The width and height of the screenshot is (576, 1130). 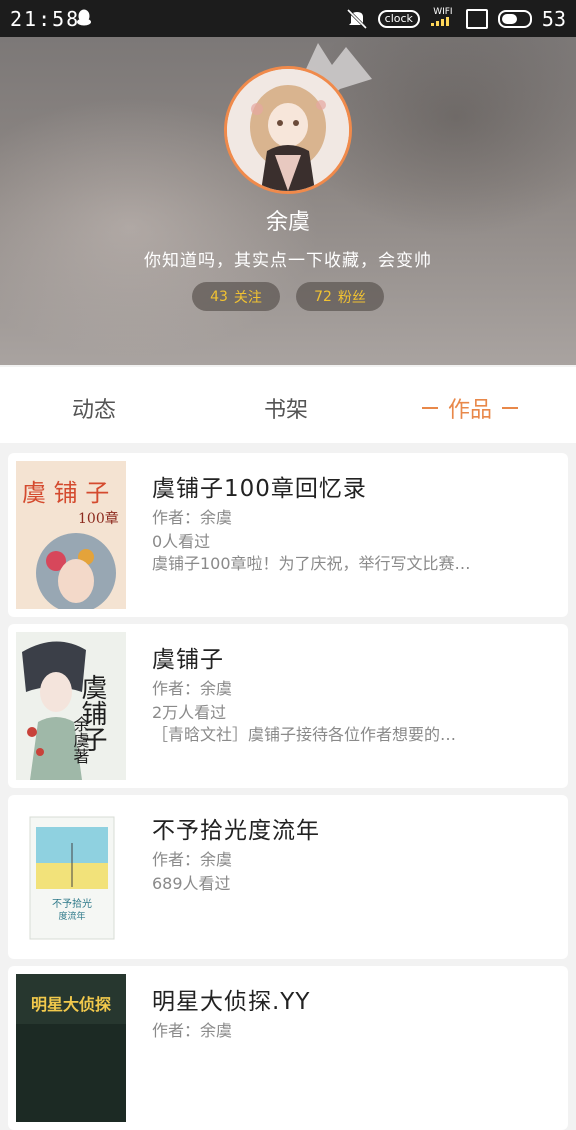 I want to click on cover-title: 不予拾光, so click(x=72, y=903).